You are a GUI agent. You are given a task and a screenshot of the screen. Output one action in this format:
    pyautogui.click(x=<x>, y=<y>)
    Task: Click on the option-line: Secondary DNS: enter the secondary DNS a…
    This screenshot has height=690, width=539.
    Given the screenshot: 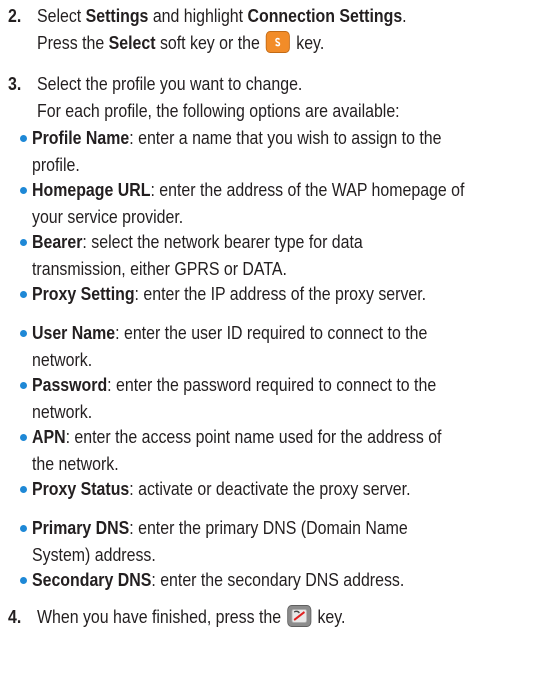 What is the action you would take?
    pyautogui.click(x=218, y=579)
    